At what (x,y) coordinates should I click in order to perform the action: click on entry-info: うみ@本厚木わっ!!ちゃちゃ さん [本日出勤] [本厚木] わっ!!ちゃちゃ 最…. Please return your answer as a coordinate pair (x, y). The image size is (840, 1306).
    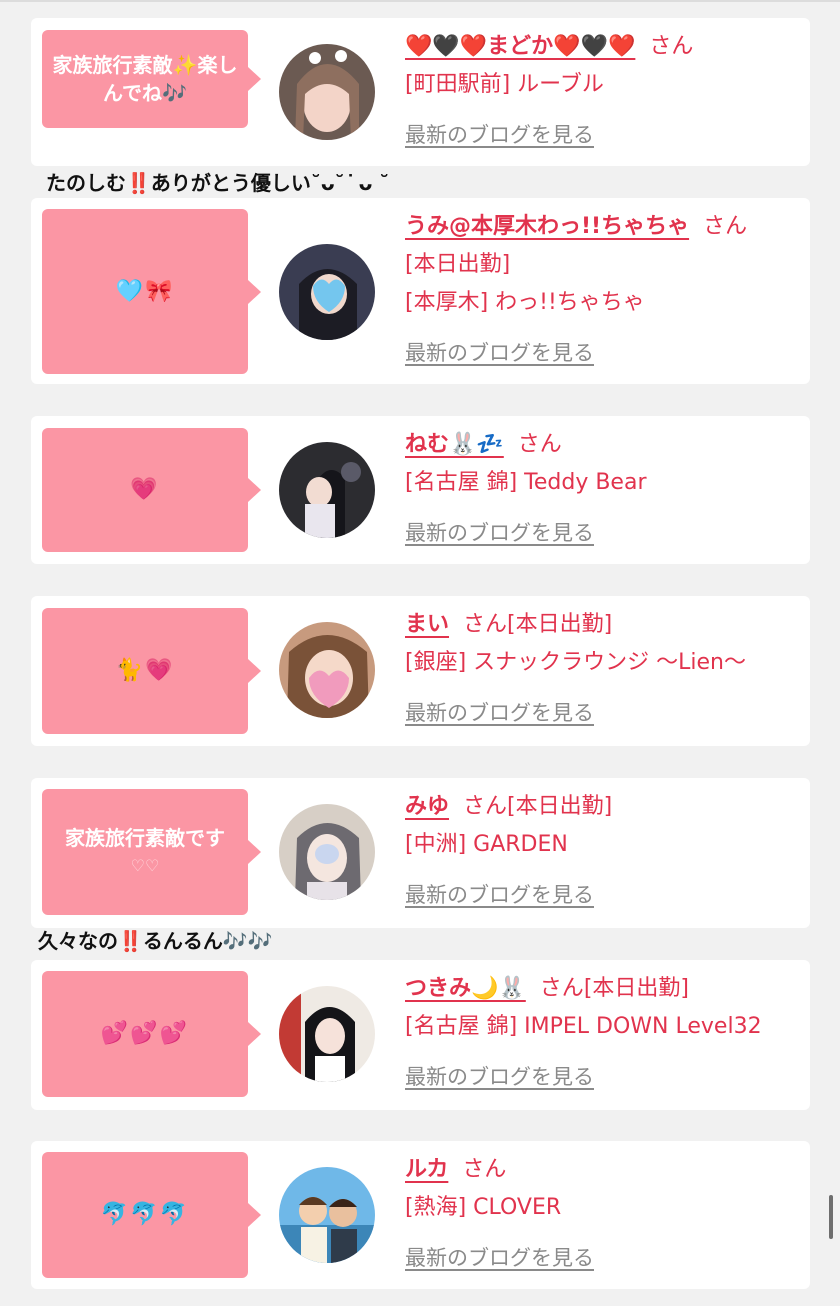
    Looking at the image, I should click on (602, 290).